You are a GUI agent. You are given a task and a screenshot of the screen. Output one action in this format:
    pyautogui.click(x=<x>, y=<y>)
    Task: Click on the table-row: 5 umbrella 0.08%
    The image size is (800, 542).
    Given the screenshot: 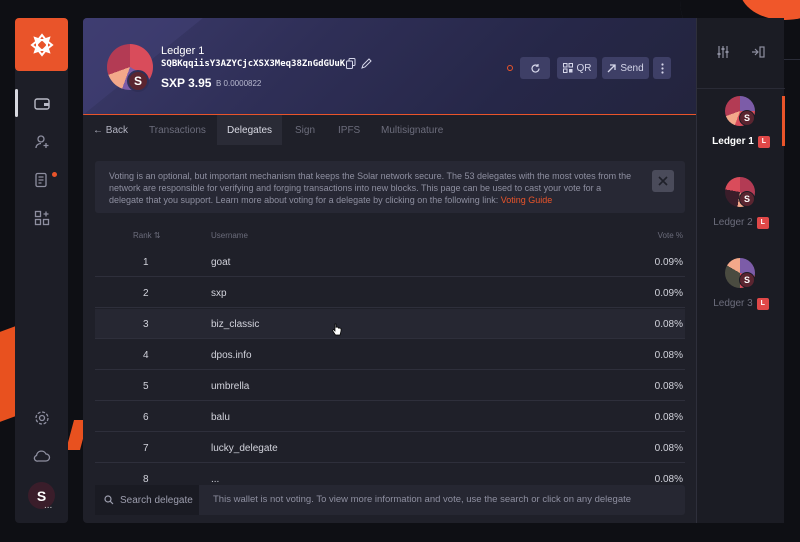 What is the action you would take?
    pyautogui.click(x=390, y=386)
    